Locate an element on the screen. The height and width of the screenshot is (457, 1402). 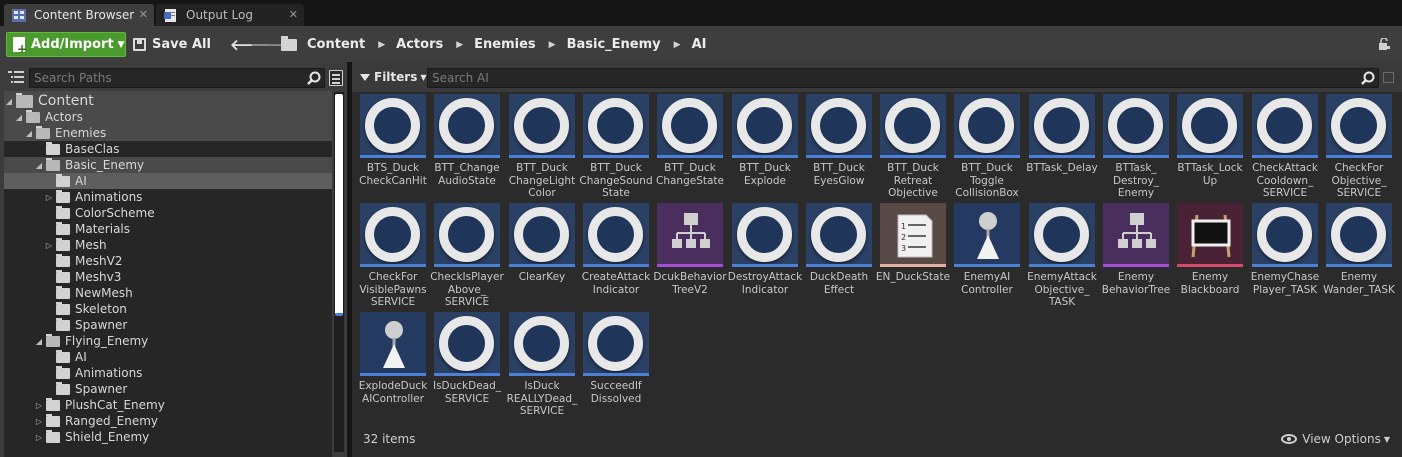
asset-tile: SucceedIf Dissolved is located at coordinates (616, 364).